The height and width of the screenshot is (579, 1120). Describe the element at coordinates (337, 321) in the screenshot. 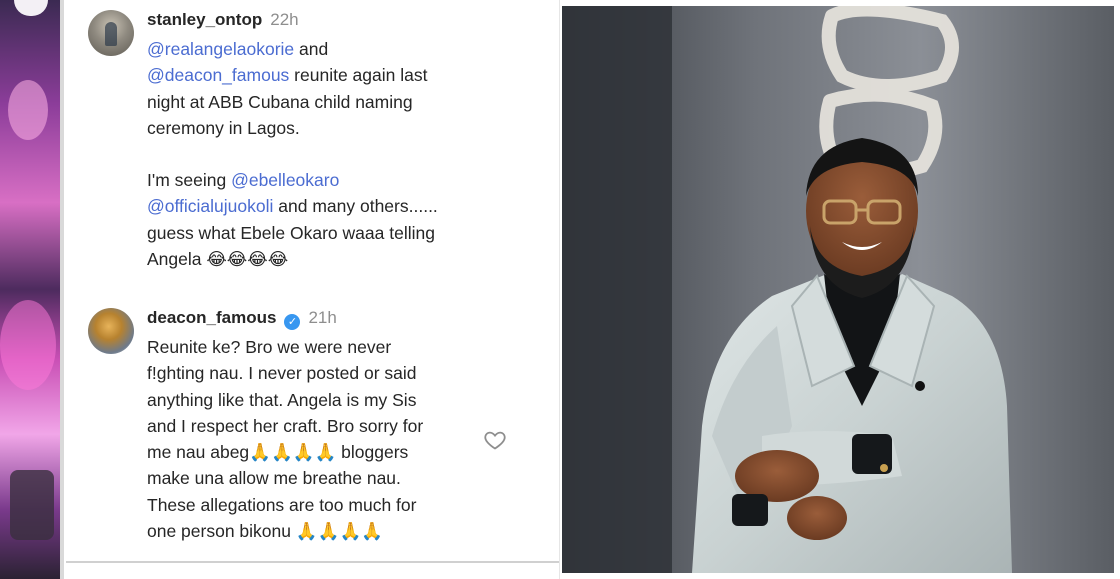

I see `comment-header: deacon_famous ✓ 21h` at that location.